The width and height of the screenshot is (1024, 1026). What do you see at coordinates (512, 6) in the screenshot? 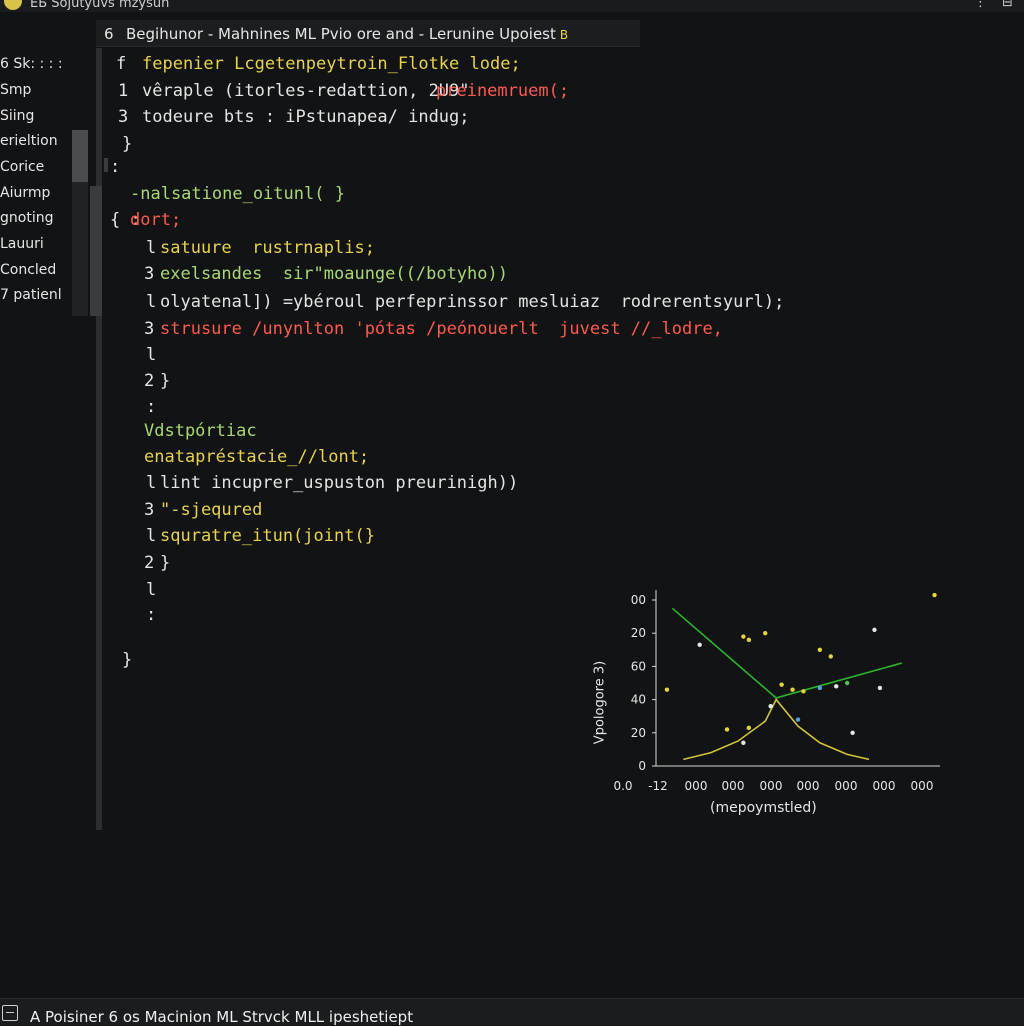
I see `window-titlebar: ЕБ Sojutyuvs mzysun ⋮ ⊟` at bounding box center [512, 6].